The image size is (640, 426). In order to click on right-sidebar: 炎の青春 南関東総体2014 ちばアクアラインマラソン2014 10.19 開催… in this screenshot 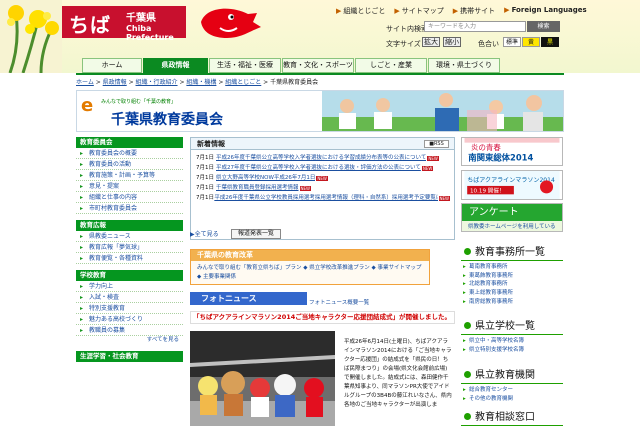, I will do `click(512, 281)`.